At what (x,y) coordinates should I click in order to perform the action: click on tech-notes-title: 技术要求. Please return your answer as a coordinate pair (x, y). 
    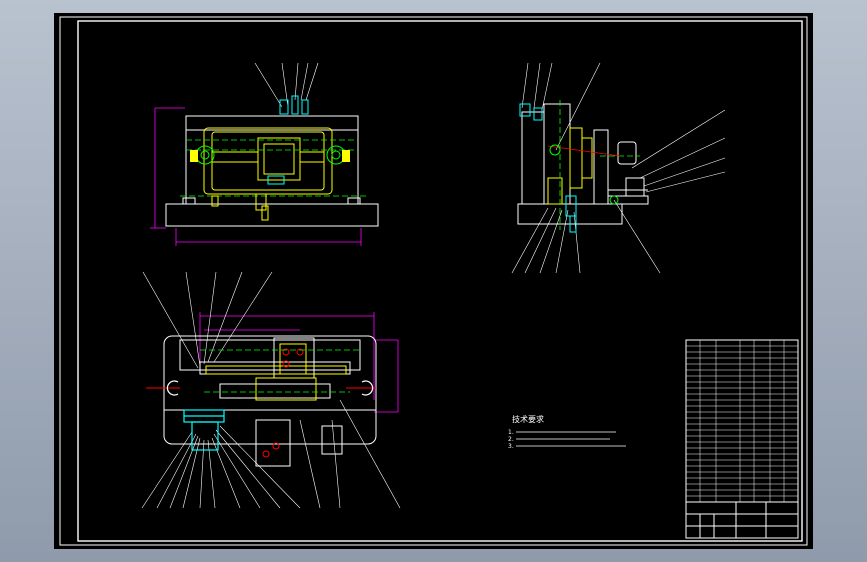
    Looking at the image, I should click on (528, 419).